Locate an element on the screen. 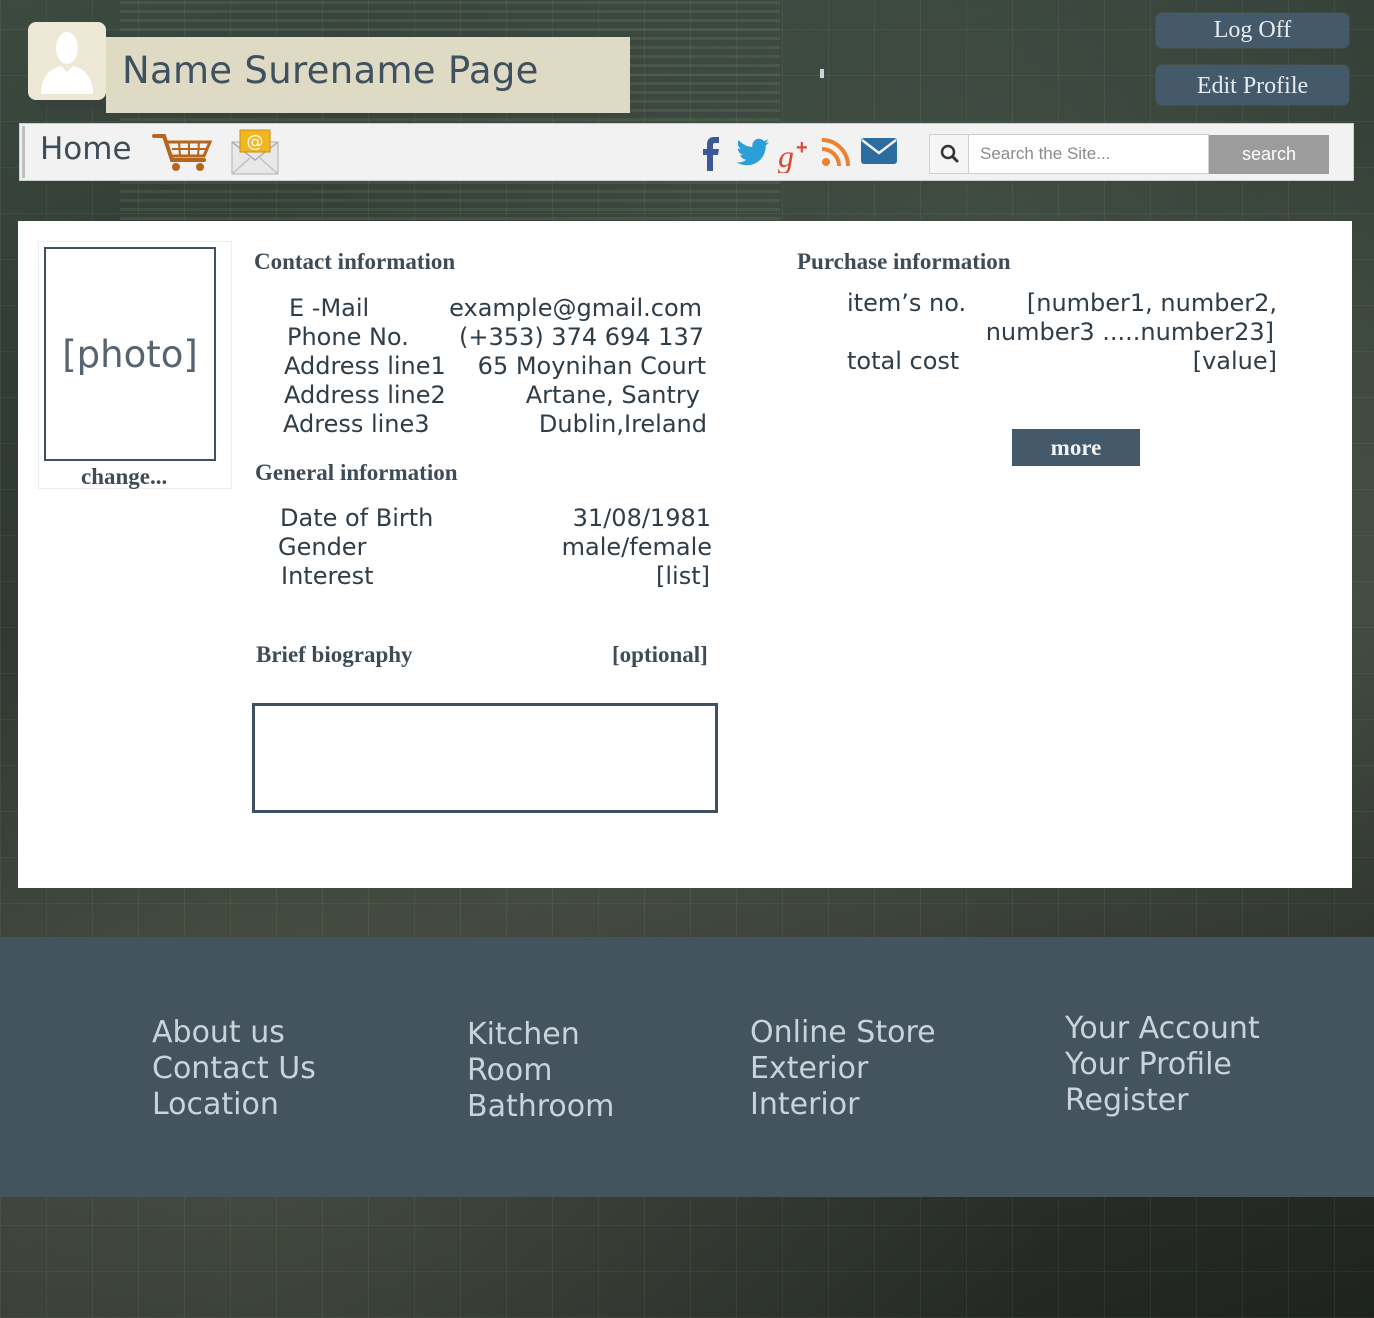 Image resolution: width=1374 pixels, height=1318 pixels. interest-value: [list] is located at coordinates (683, 576).